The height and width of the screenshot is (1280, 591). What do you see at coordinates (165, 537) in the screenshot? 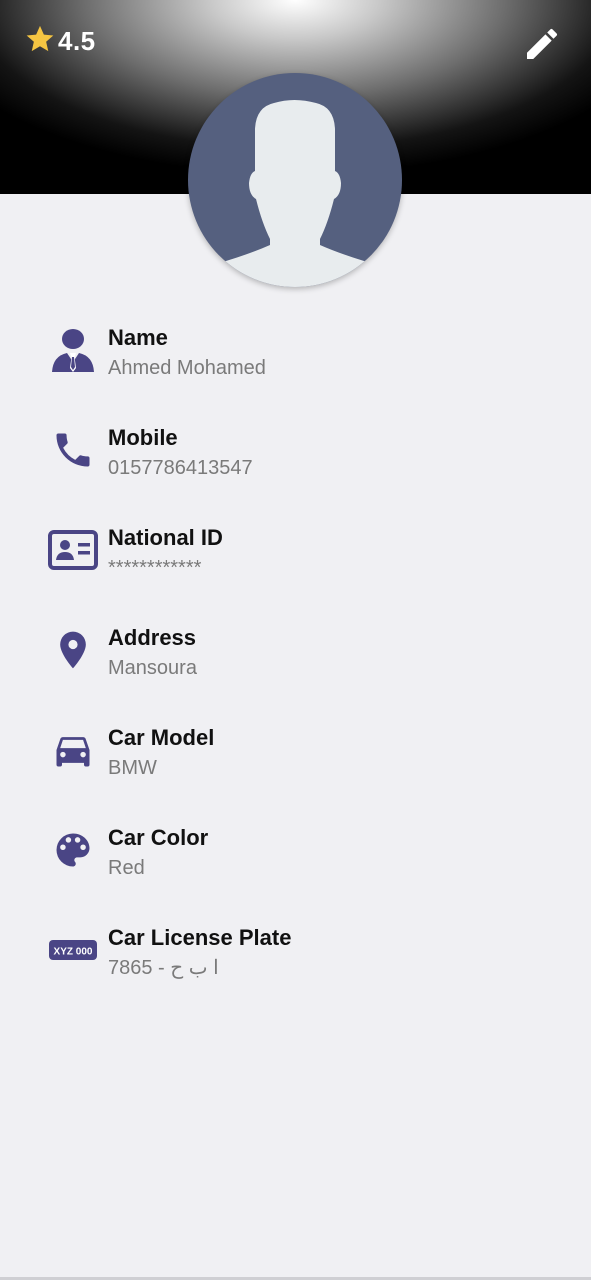
I see `field-label: National ID` at bounding box center [165, 537].